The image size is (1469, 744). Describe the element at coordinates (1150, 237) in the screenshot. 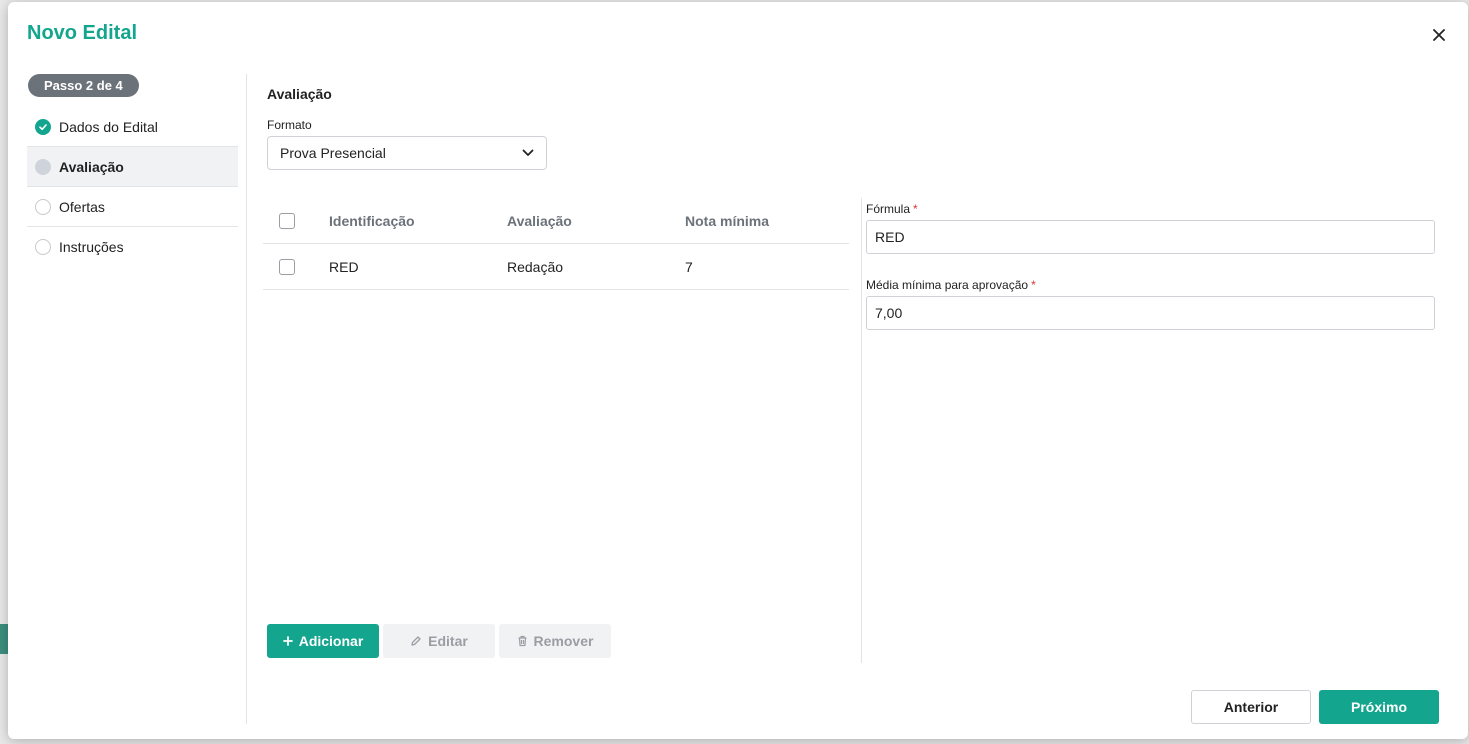

I see `formula-input` at that location.